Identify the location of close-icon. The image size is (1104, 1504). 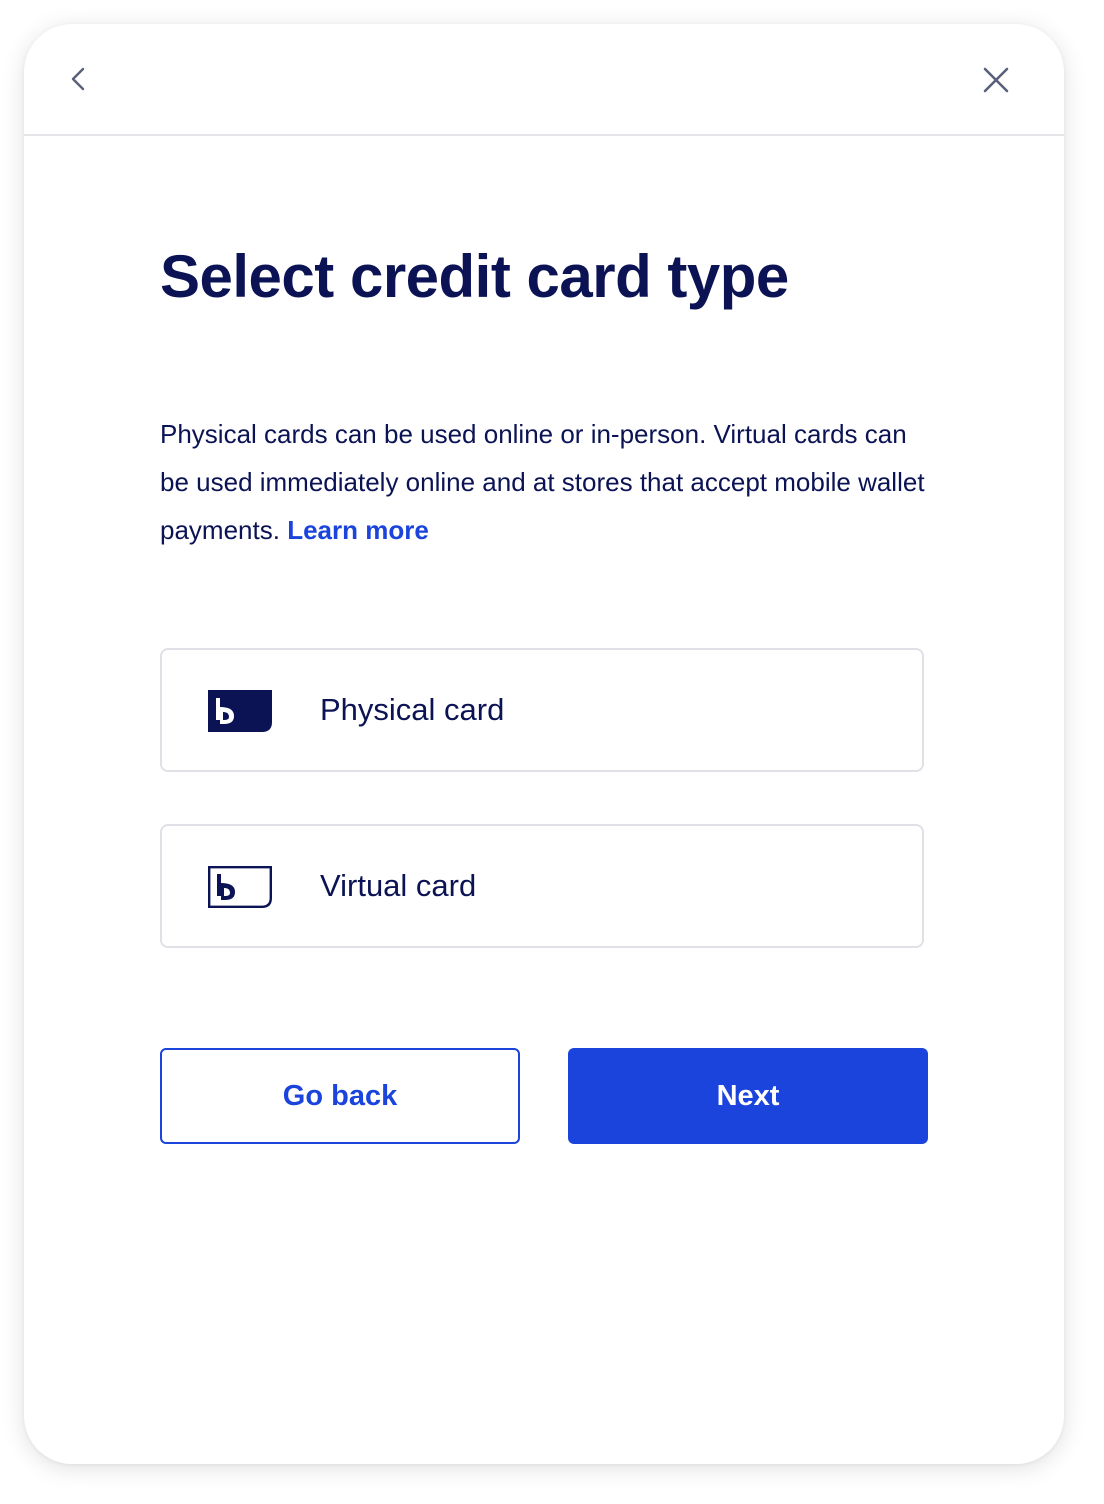
(996, 80).